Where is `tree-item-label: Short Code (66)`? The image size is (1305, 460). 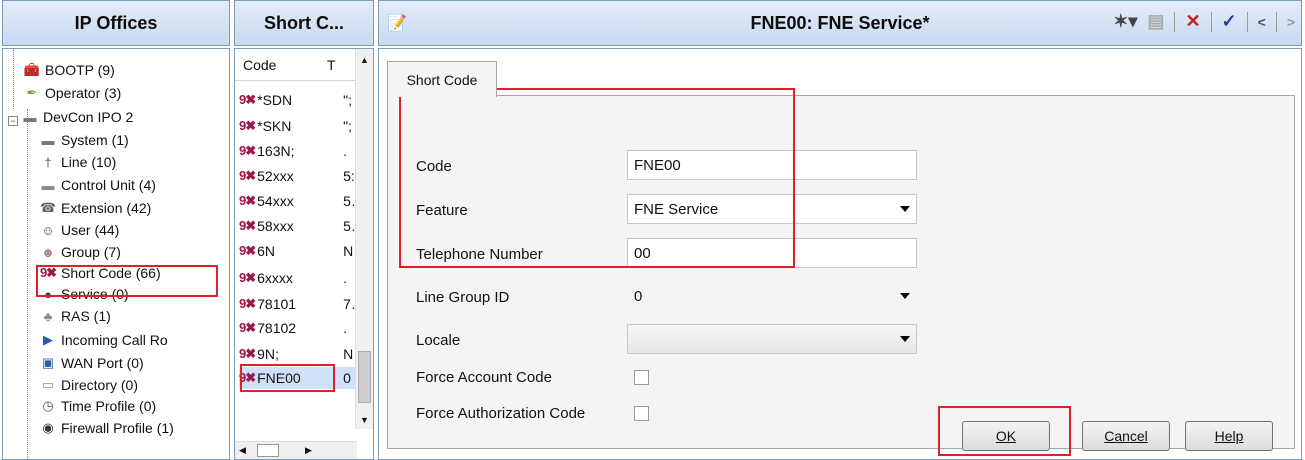
tree-item-label: Short Code (66) is located at coordinates (111, 273).